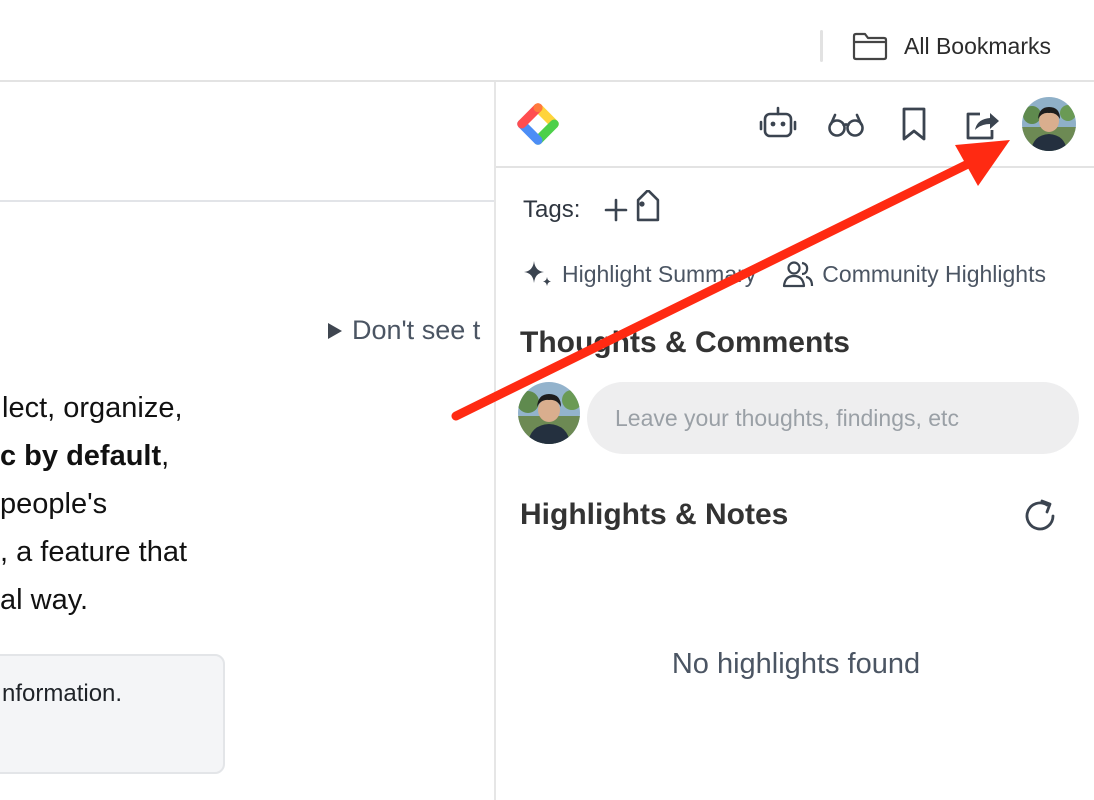  Describe the element at coordinates (798, 274) in the screenshot. I see `users-icon` at that location.